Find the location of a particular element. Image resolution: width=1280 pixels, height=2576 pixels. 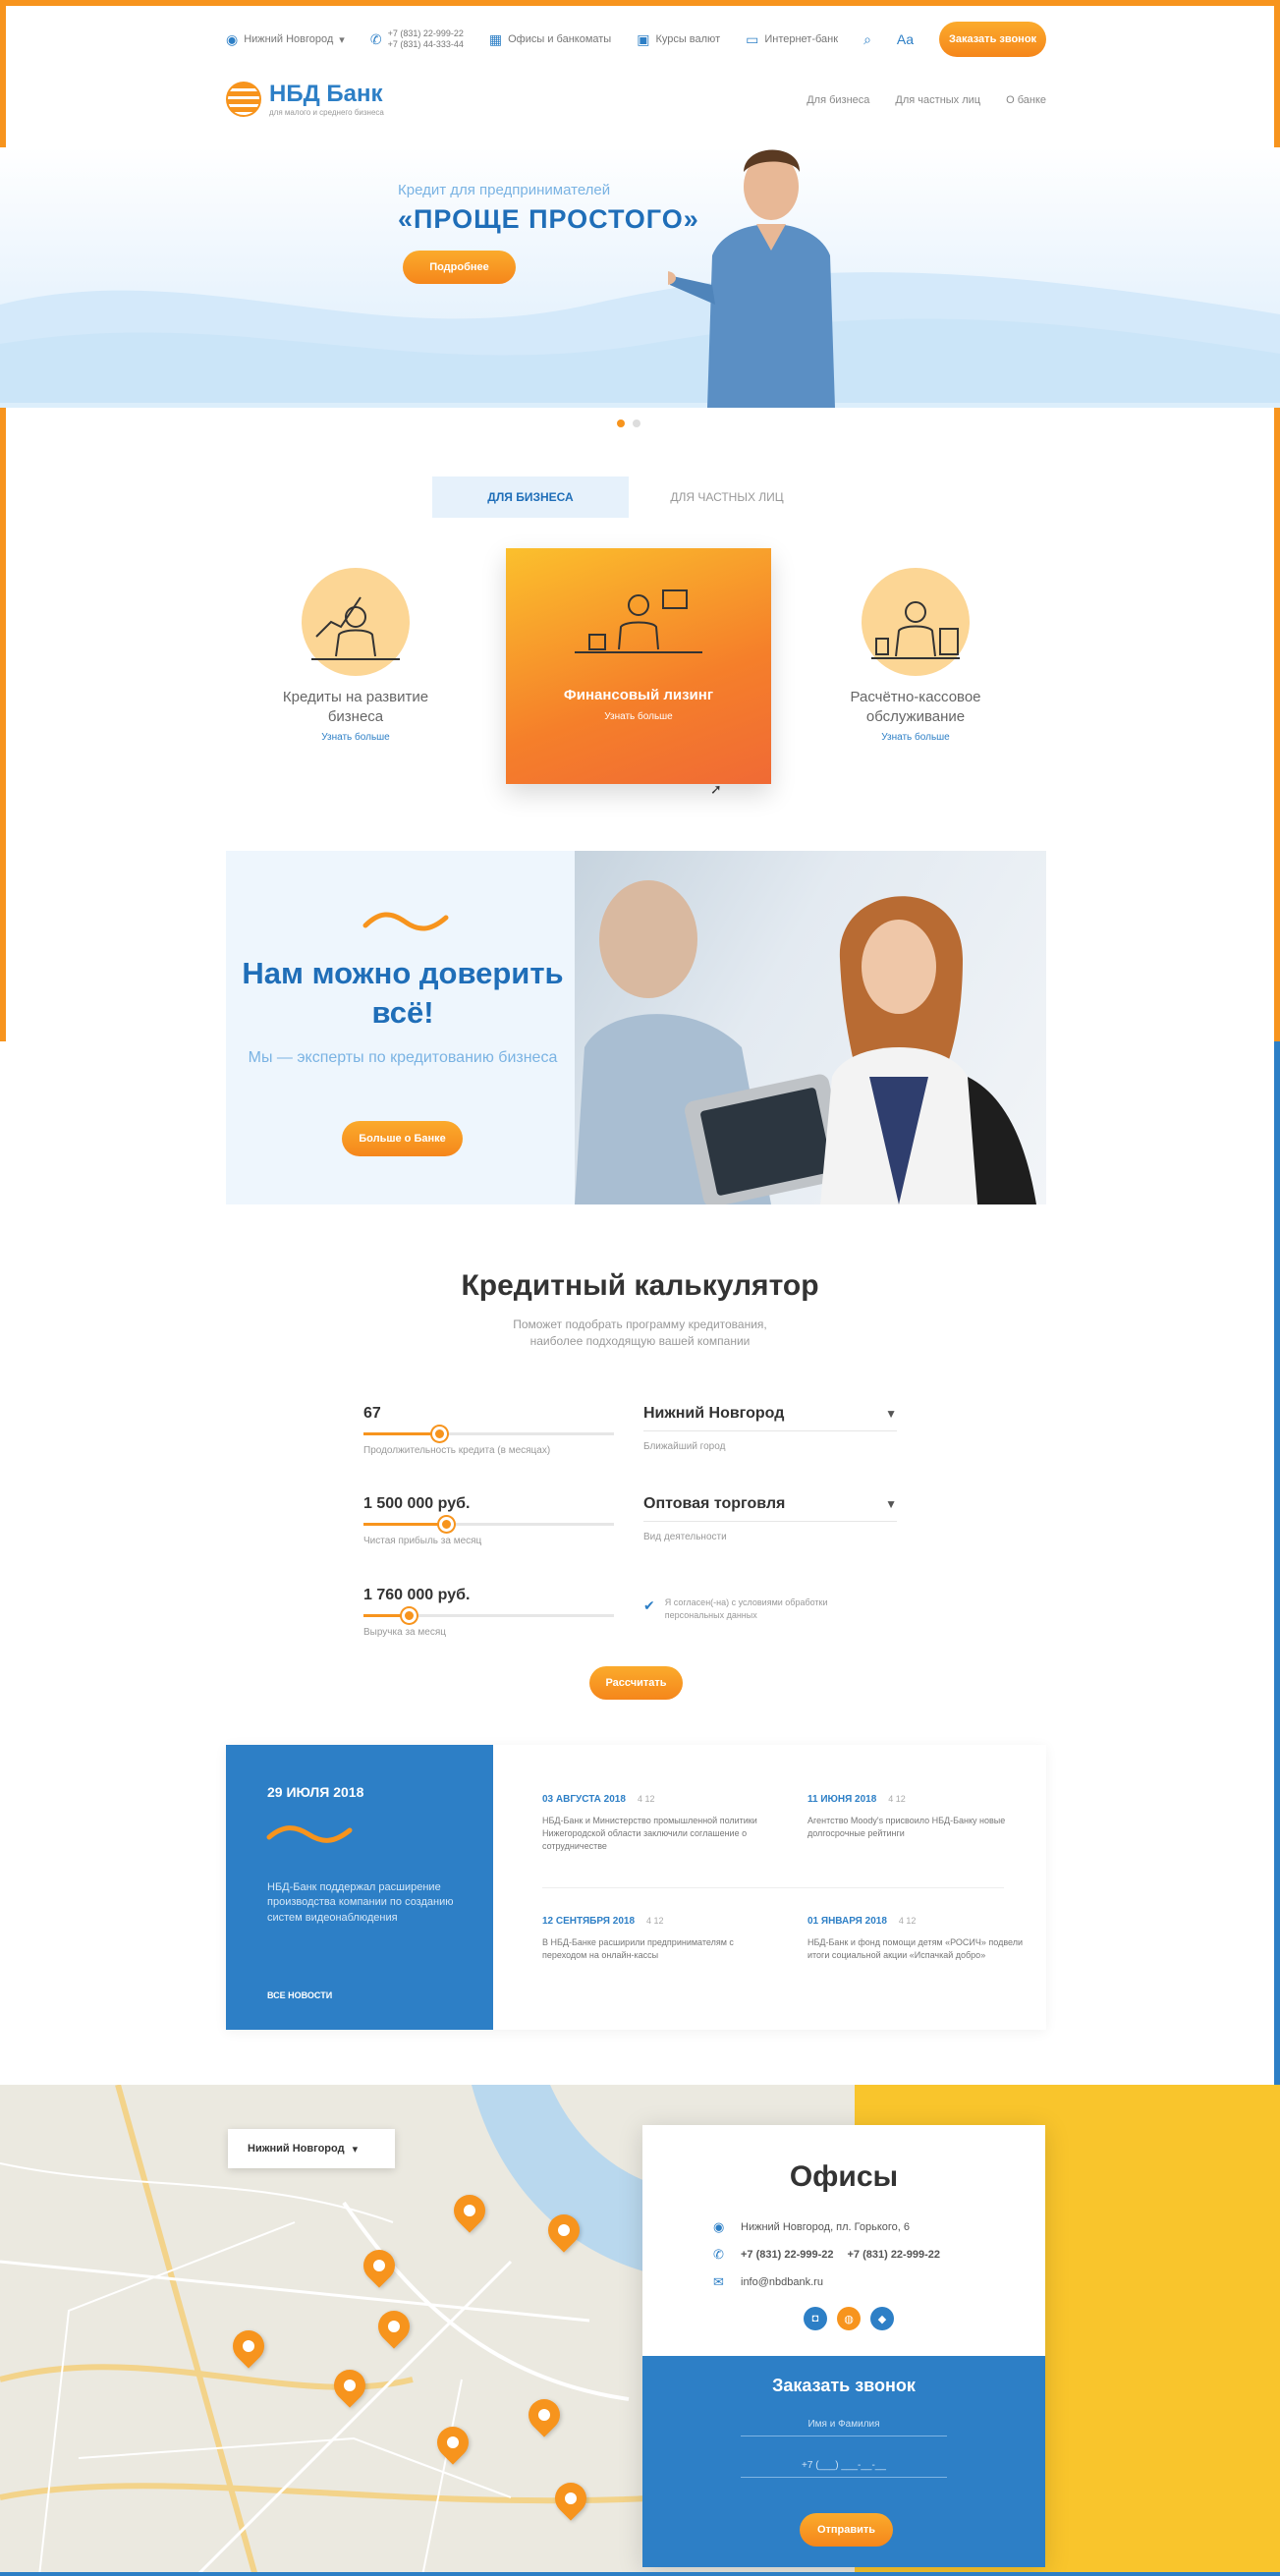

tab-business: ДЛЯ БИЗНЕСА is located at coordinates (530, 497).